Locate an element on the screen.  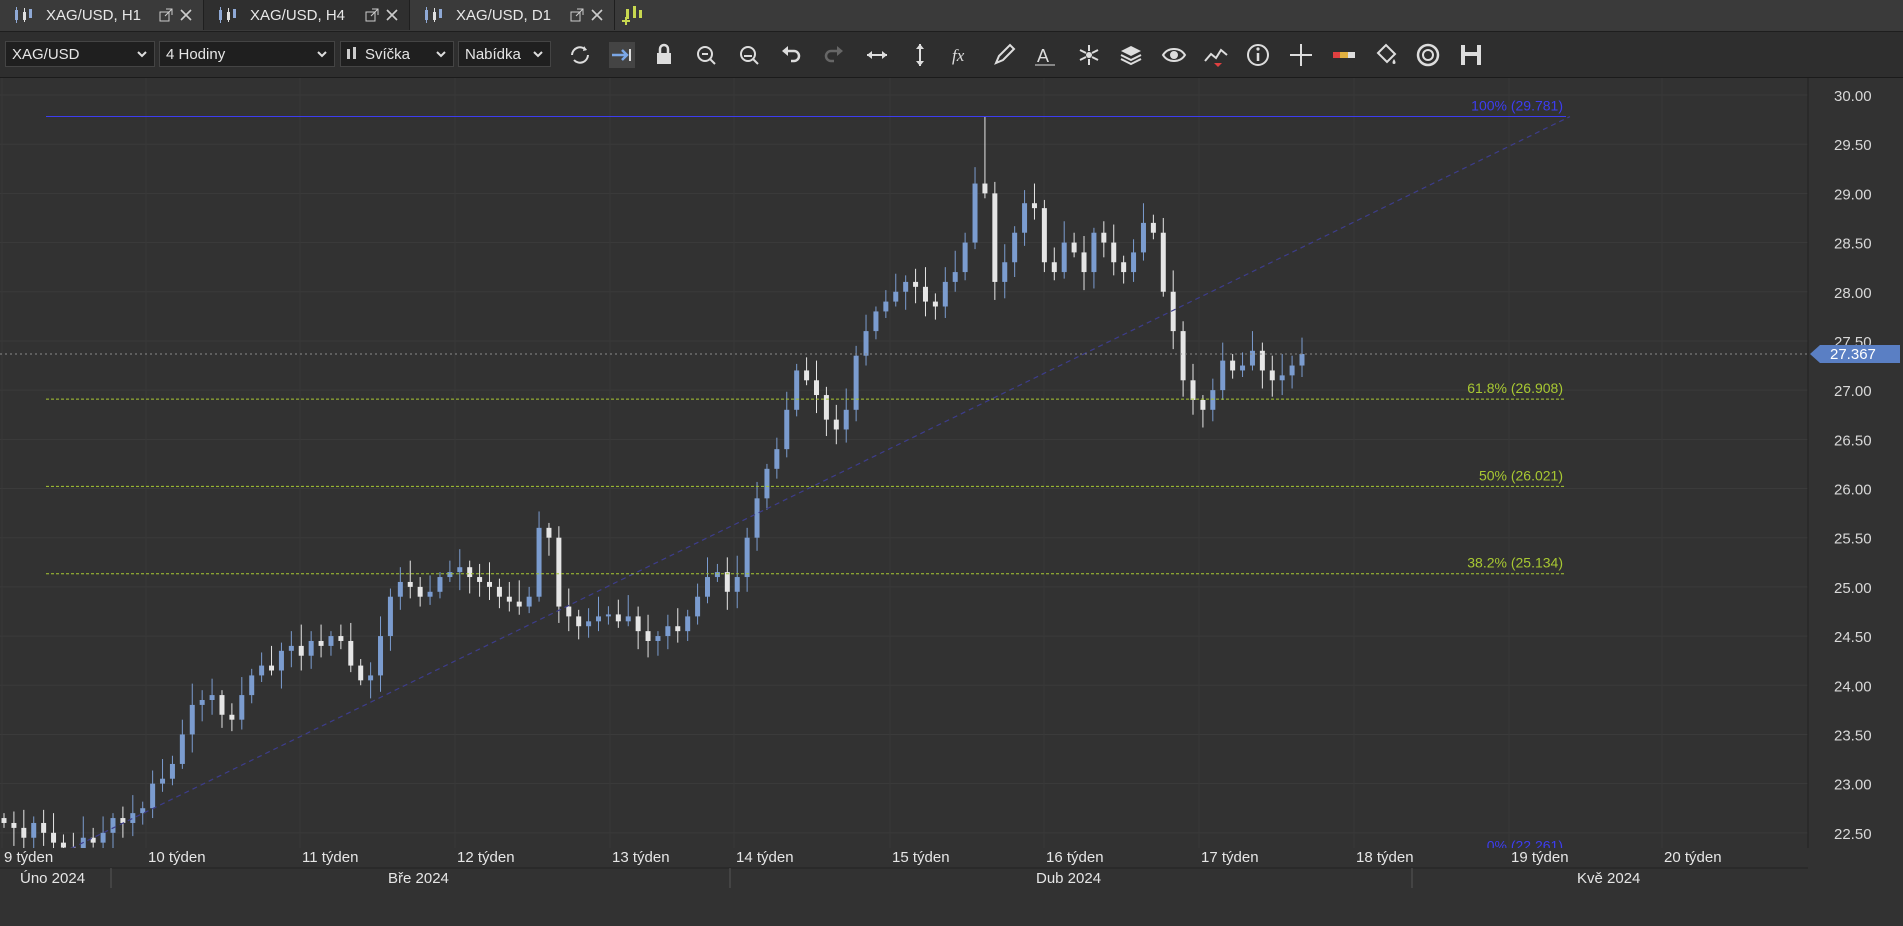
snapshot-icon is located at coordinates (1428, 55).